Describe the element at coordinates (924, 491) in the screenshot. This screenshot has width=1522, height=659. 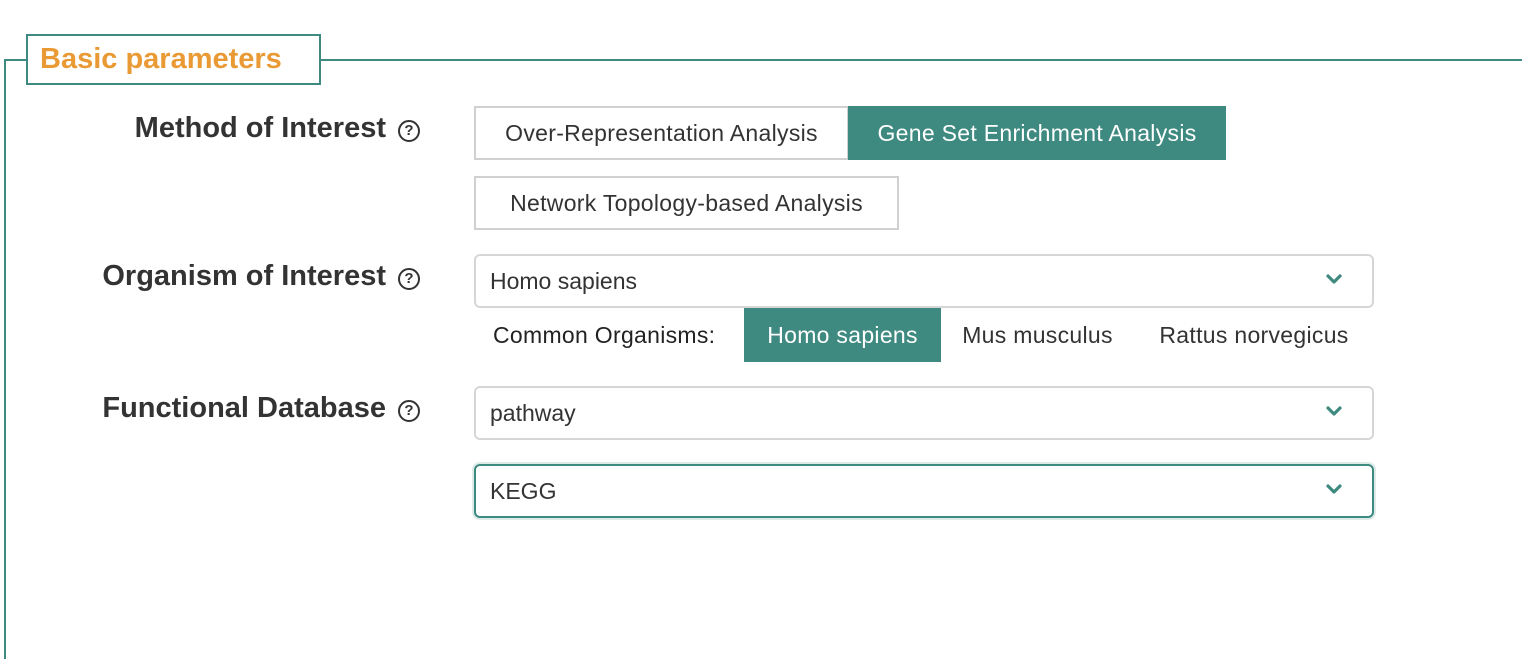
I see `database-select: KEGG` at that location.